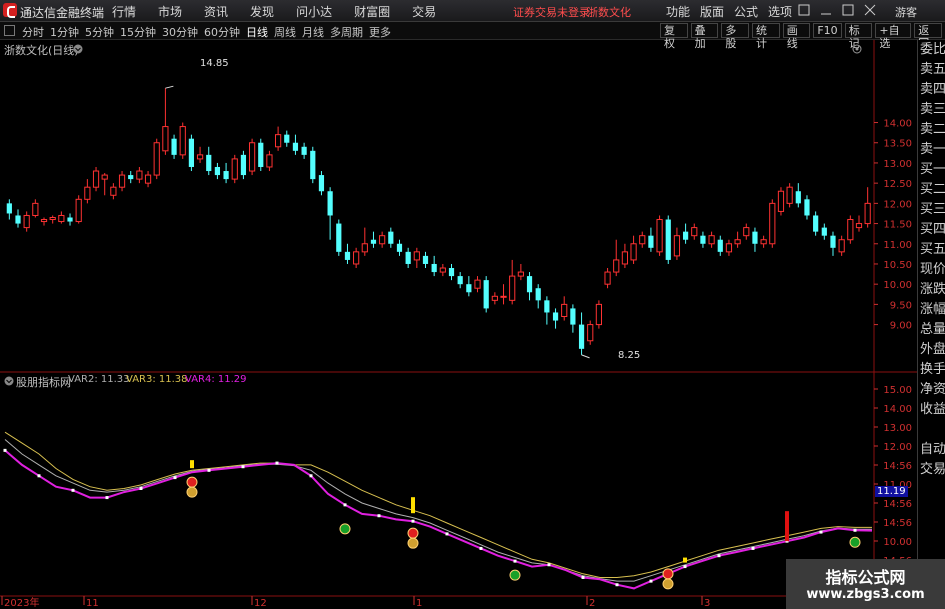  Describe the element at coordinates (931, 470) in the screenshot. I see `quote-item-trade: 交易` at that location.